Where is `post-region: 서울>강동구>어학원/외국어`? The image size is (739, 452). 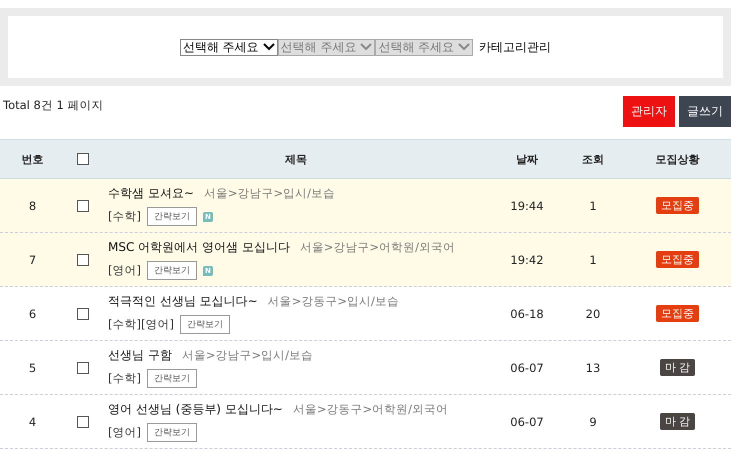 post-region: 서울>강동구>어학원/외국어 is located at coordinates (370, 409).